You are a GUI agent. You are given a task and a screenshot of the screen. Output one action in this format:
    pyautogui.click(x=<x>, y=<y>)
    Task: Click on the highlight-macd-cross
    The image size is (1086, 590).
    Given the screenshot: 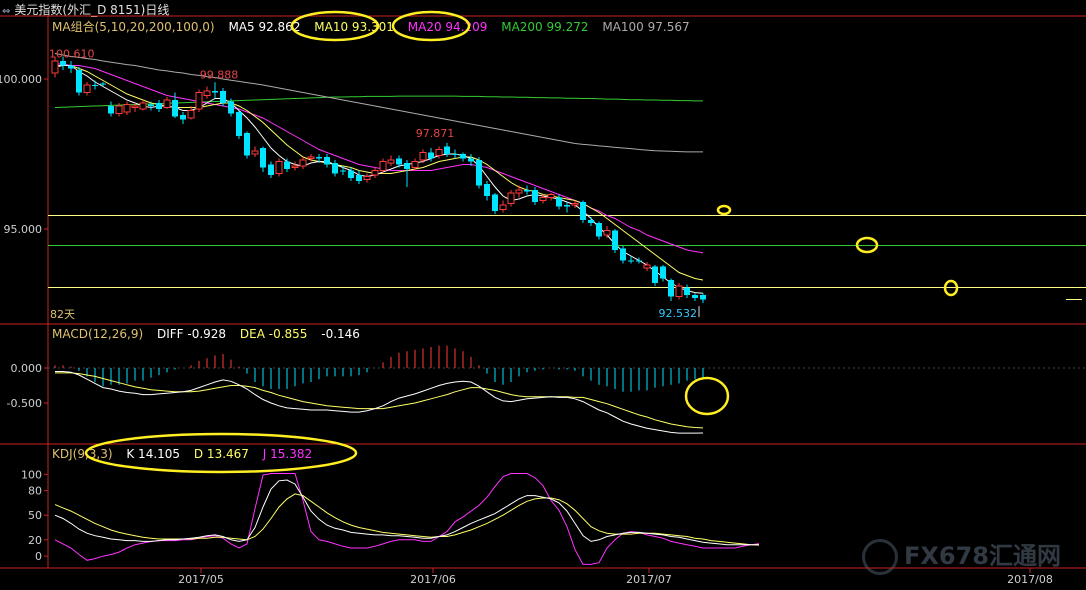 What is the action you would take?
    pyautogui.click(x=707, y=396)
    